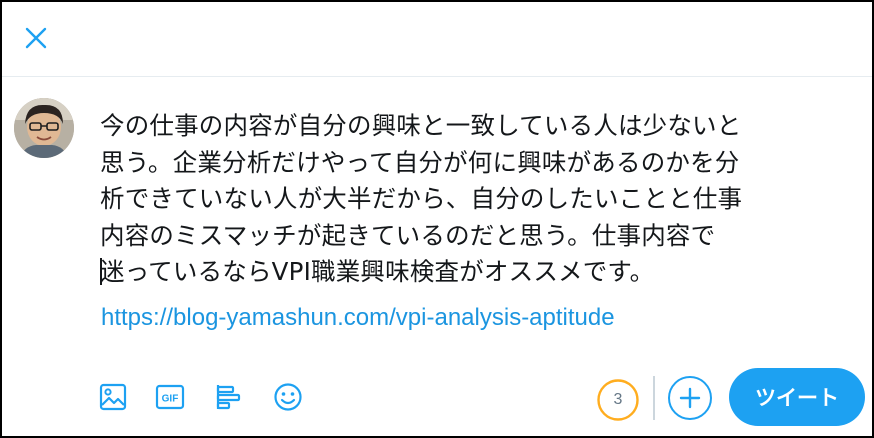 The width and height of the screenshot is (874, 438). I want to click on add-tweet-button, so click(690, 398).